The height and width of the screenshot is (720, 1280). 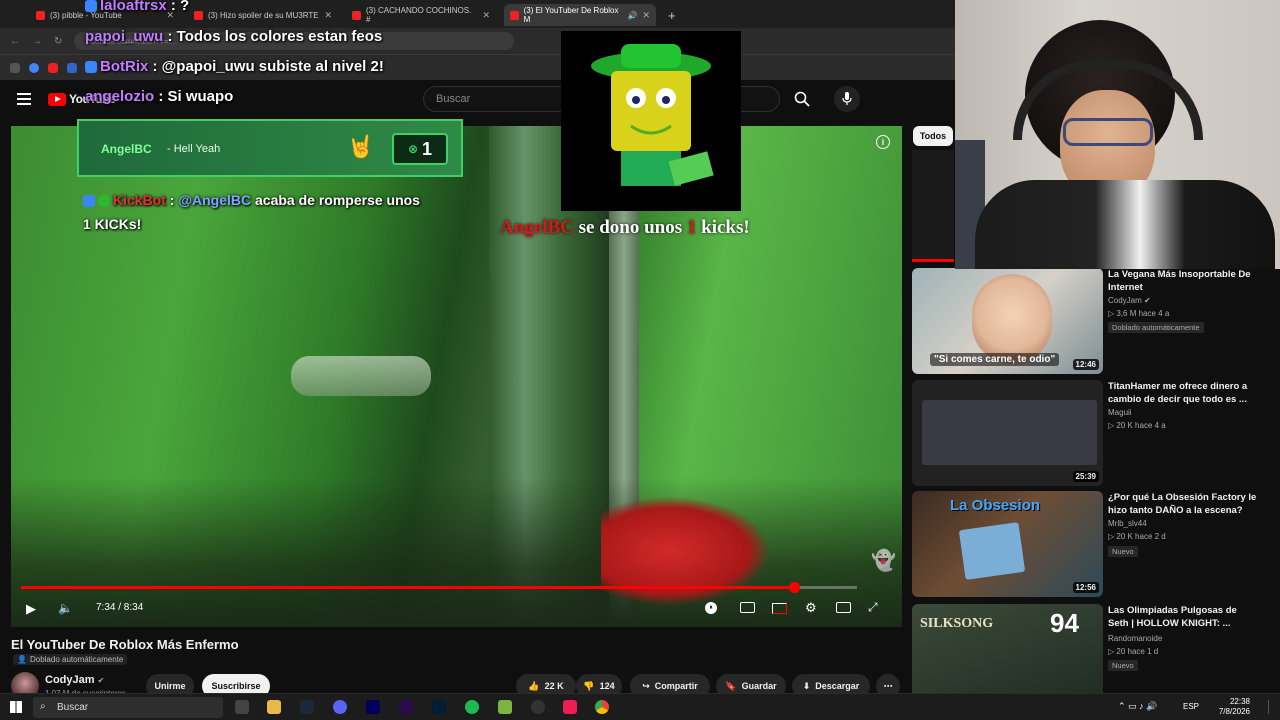 I want to click on donation-alert-image, so click(x=651, y=121).